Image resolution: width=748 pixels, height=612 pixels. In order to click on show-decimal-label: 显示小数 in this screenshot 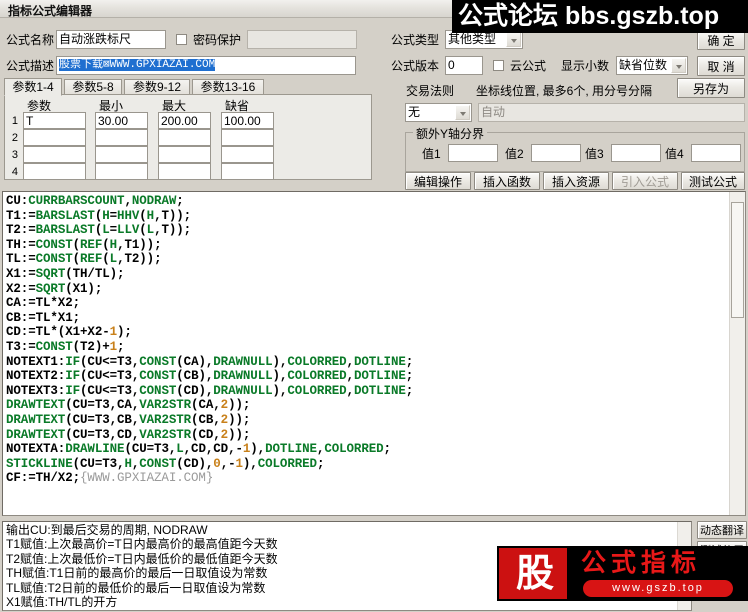, I will do `click(585, 66)`.